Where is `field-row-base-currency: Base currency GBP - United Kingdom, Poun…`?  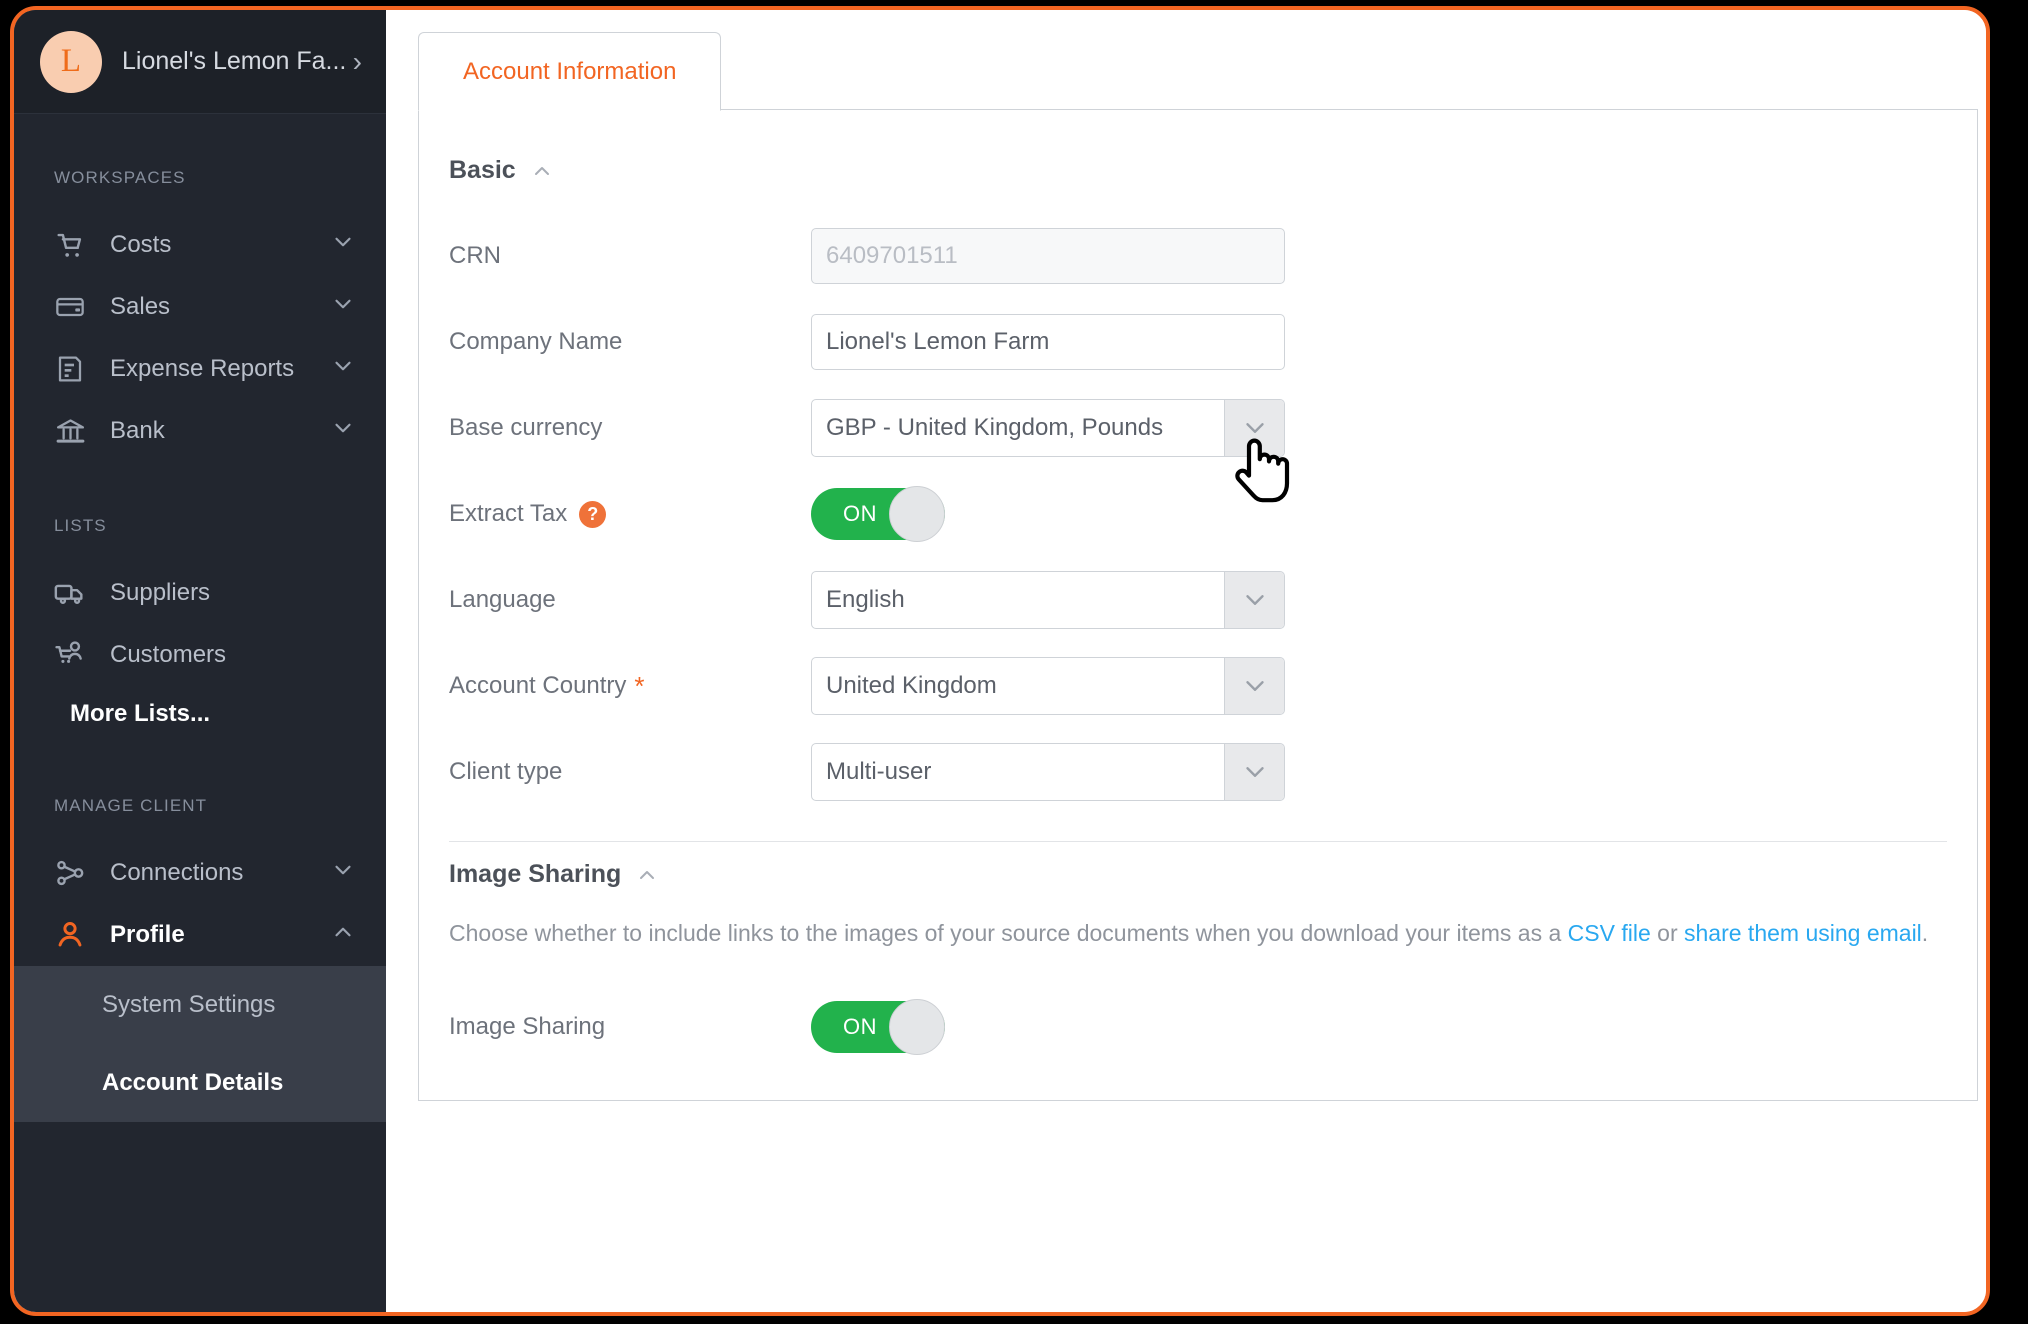 field-row-base-currency: Base currency GBP - United Kingdom, Poun… is located at coordinates (1198, 428).